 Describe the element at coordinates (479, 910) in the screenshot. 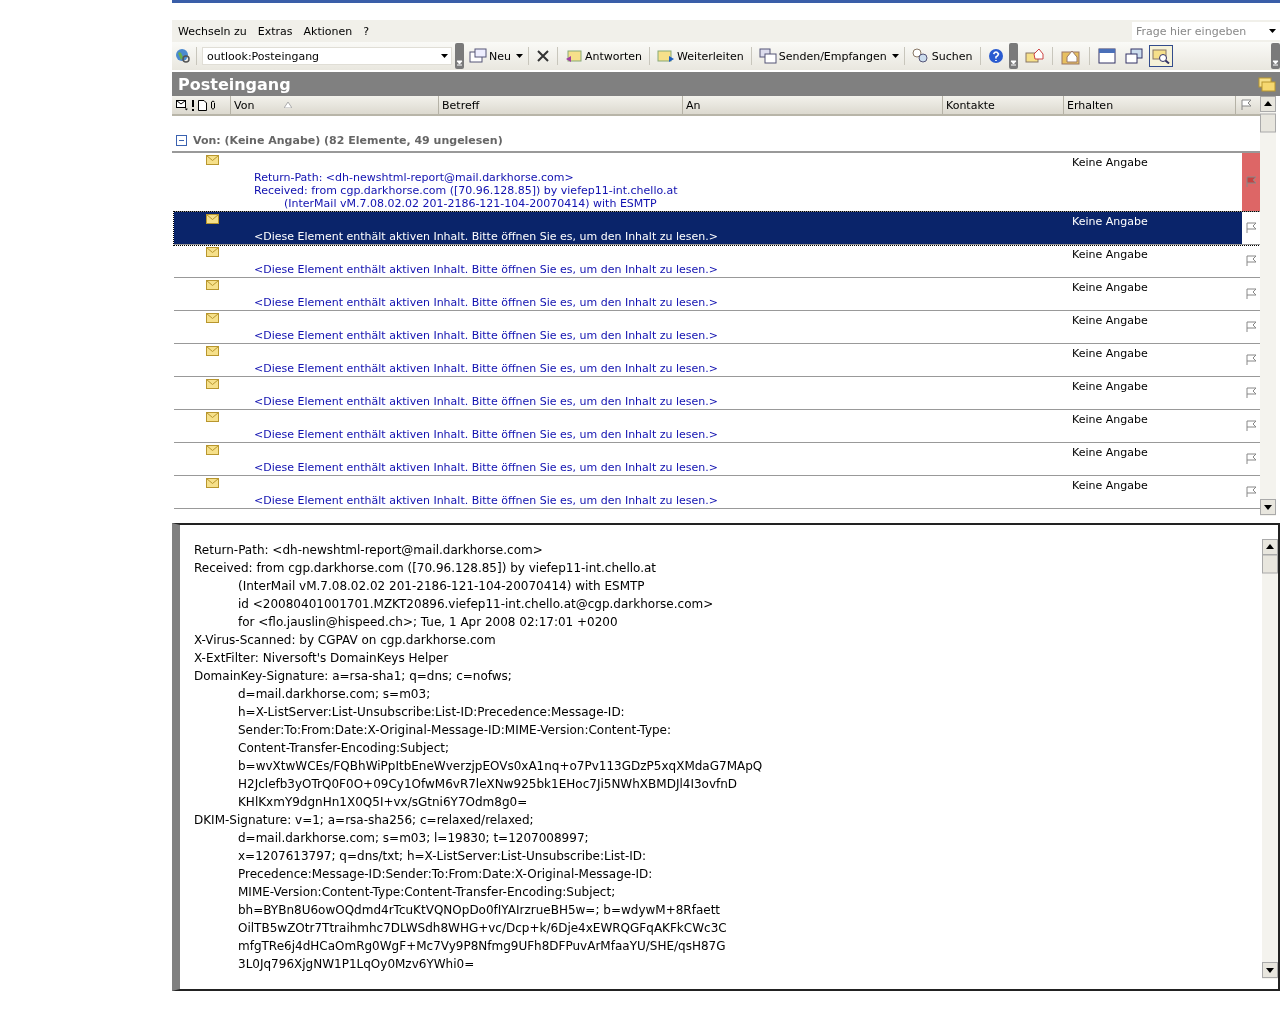

I see `header-line: bh=BYBn8U6owOQdmd4rTcuKtVQNOpDo0fIYAIrzrueBH5w=; b=wdywM+8Rfaett` at that location.